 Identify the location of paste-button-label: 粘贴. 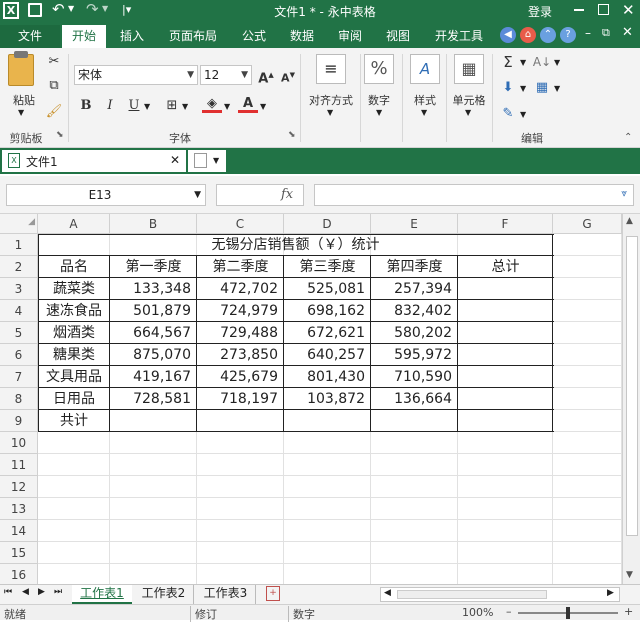
(24, 100).